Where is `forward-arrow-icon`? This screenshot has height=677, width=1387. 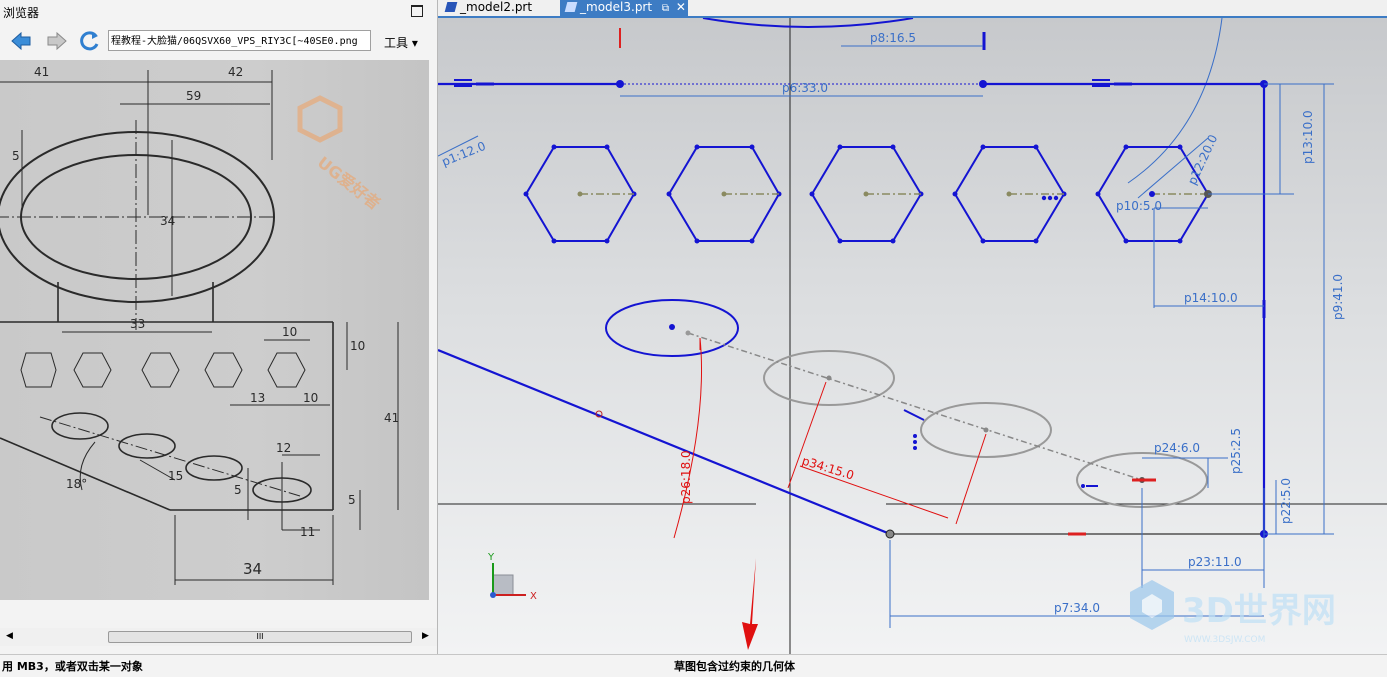 forward-arrow-icon is located at coordinates (57, 41).